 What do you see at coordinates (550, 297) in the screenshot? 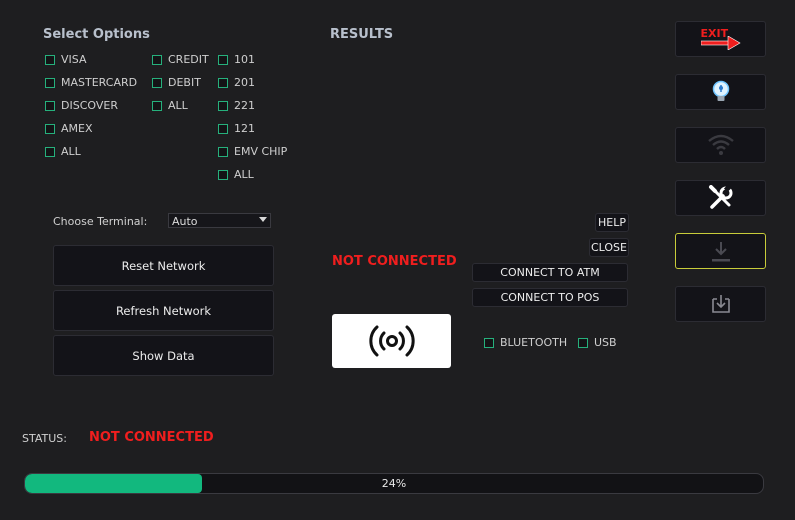
I see `connect-pos-button: CONNECT TO POS` at bounding box center [550, 297].